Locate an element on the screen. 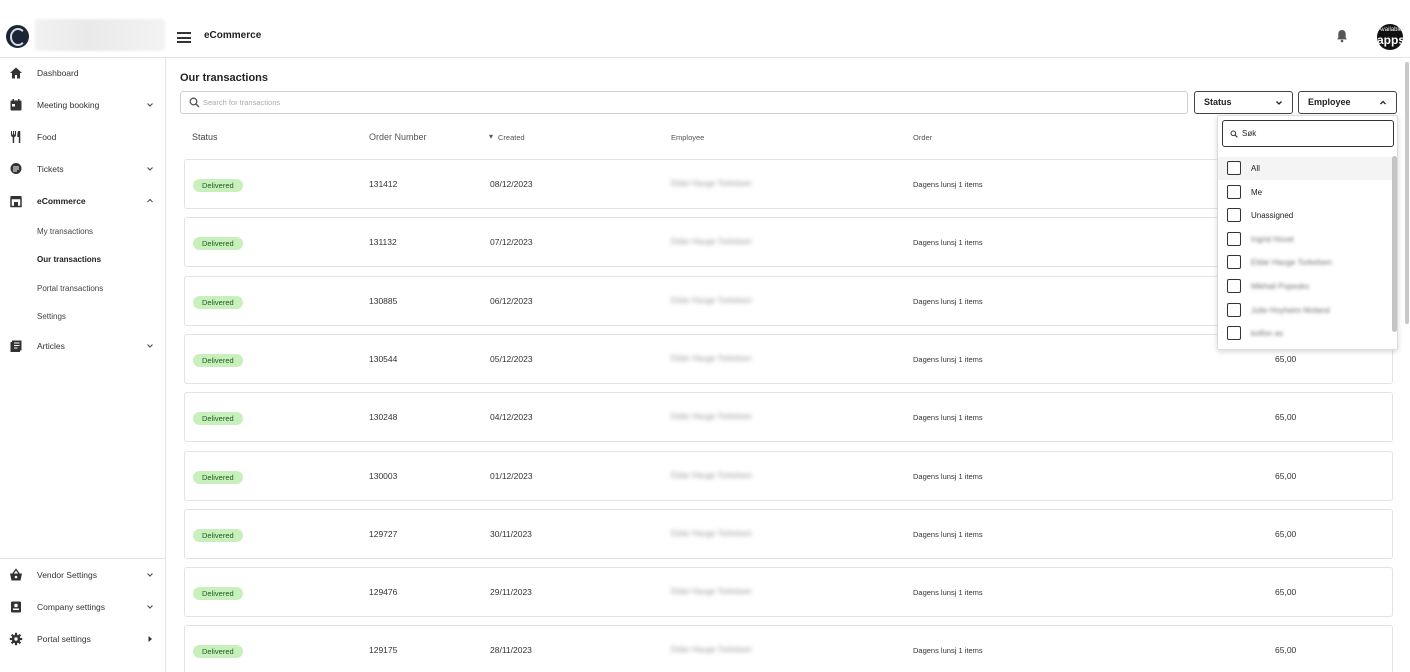 The image size is (1410, 672). bell-icon is located at coordinates (1342, 36).